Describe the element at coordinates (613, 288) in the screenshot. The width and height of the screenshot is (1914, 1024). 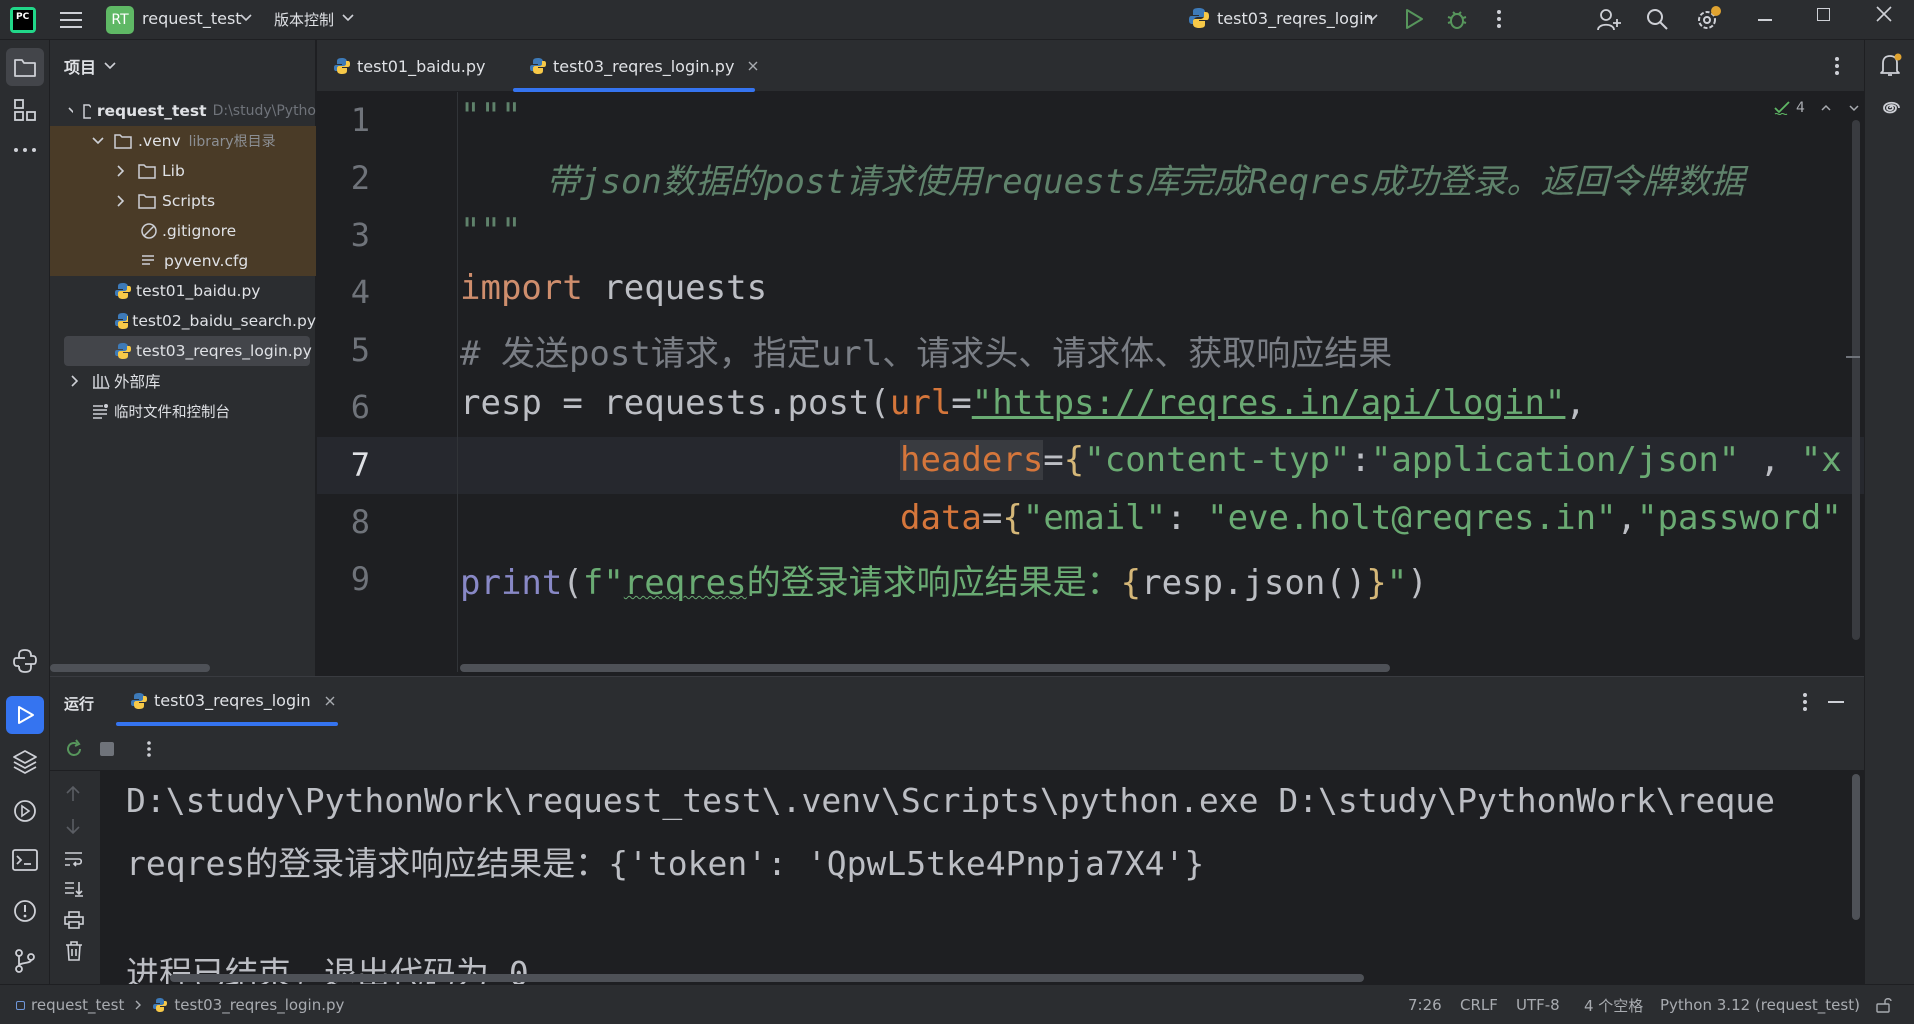
I see `code-line-4: import requests` at that location.